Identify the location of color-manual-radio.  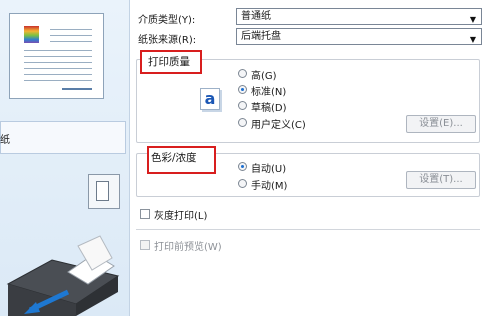
(242, 183).